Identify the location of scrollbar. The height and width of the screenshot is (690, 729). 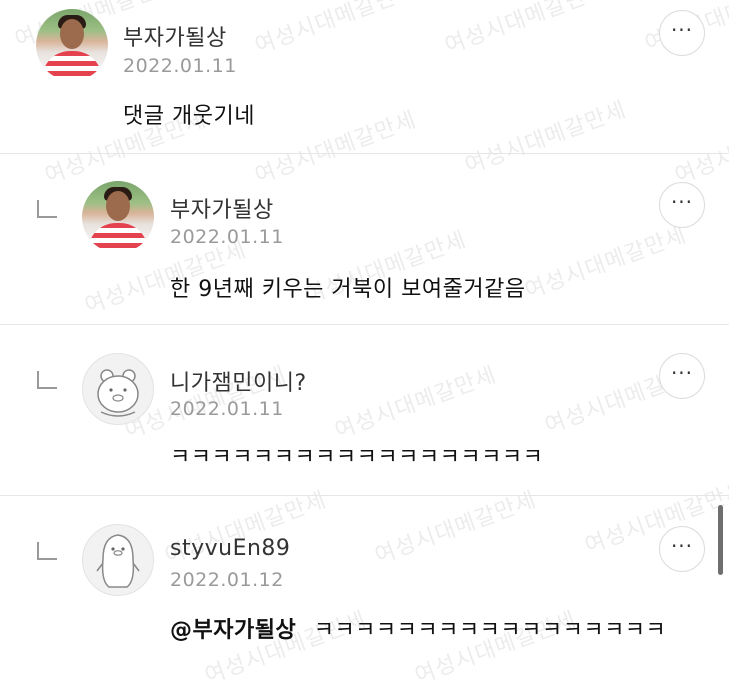
(720, 540).